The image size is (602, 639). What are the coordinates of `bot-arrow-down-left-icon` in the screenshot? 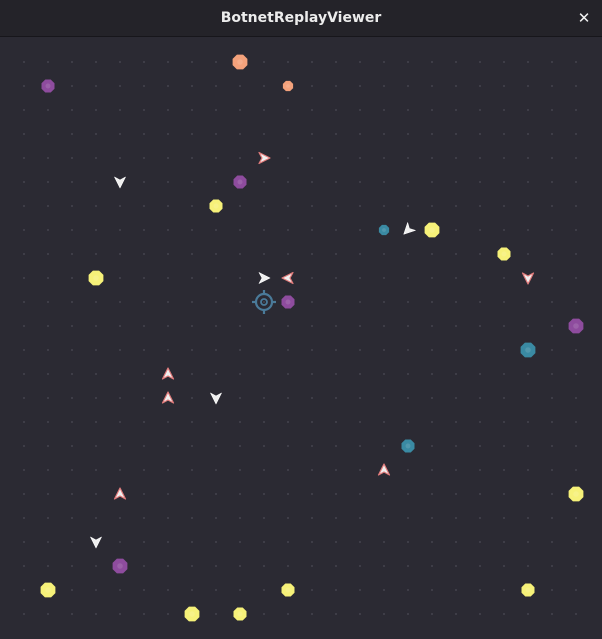 It's located at (408, 230).